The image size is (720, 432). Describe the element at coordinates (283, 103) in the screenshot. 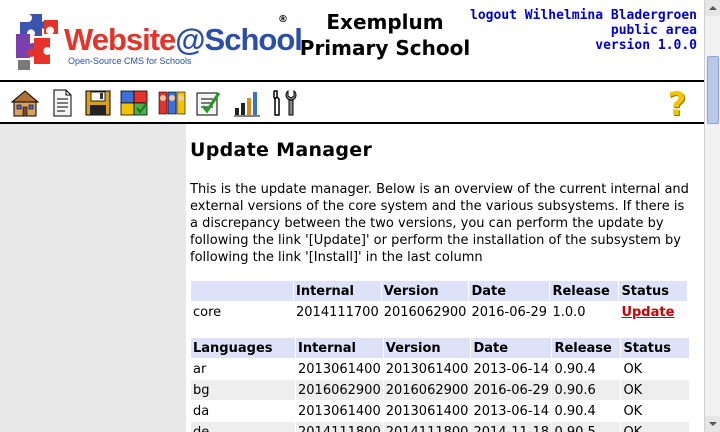

I see `tools-icon` at that location.